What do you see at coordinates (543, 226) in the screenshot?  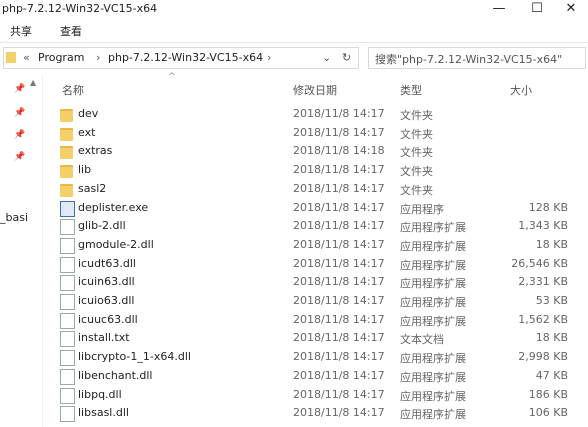 I see `file-size: 1,343 KB` at bounding box center [543, 226].